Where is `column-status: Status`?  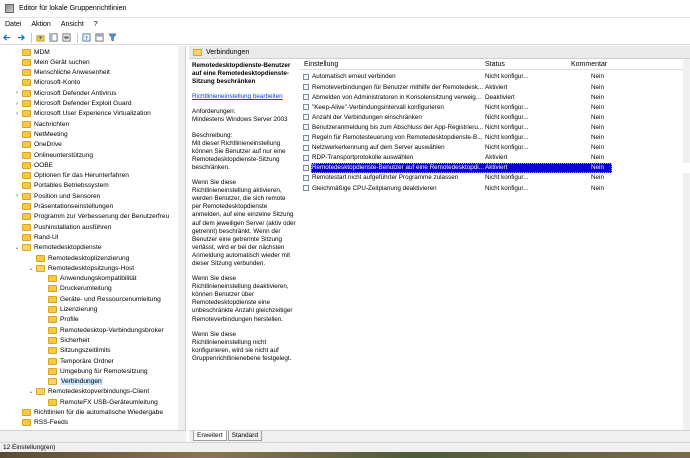
column-status: Status is located at coordinates (515, 64).